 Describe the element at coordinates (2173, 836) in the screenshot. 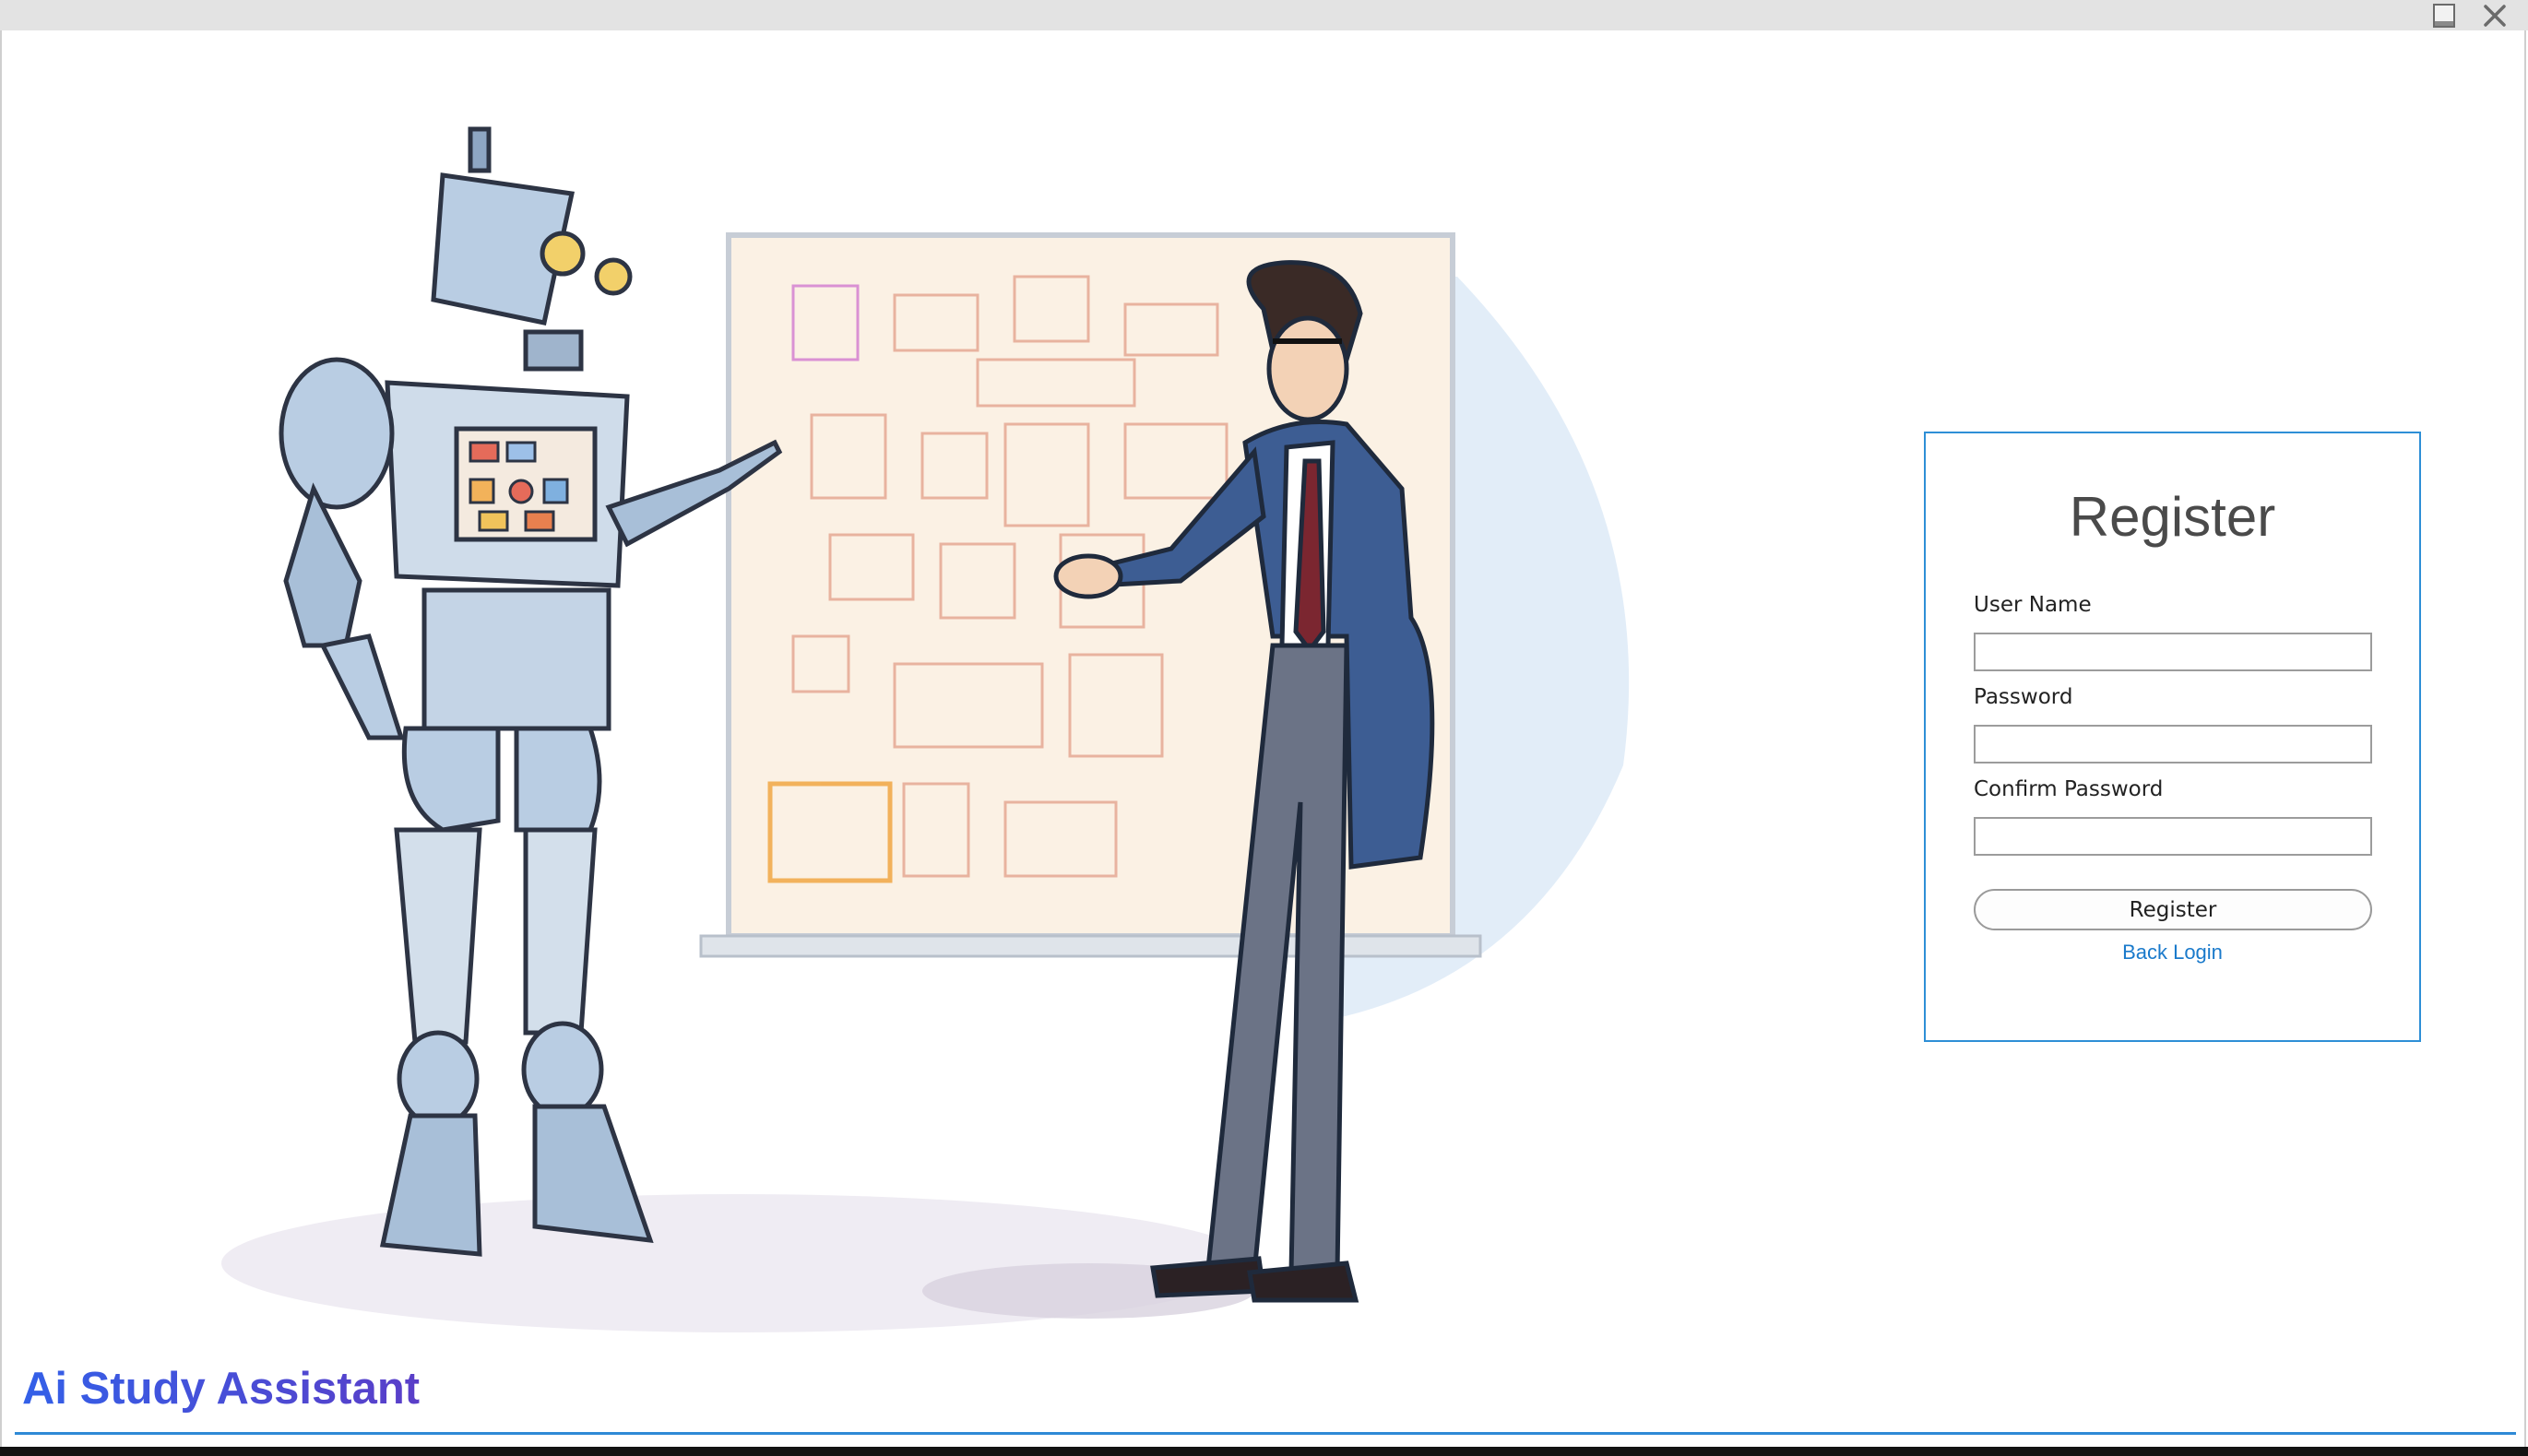

I see `confirm-password-input` at that location.